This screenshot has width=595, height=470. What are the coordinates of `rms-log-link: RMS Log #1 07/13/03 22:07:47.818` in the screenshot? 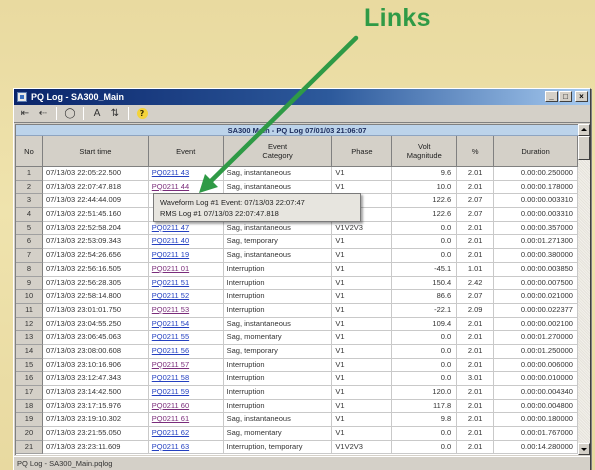 It's located at (257, 213).